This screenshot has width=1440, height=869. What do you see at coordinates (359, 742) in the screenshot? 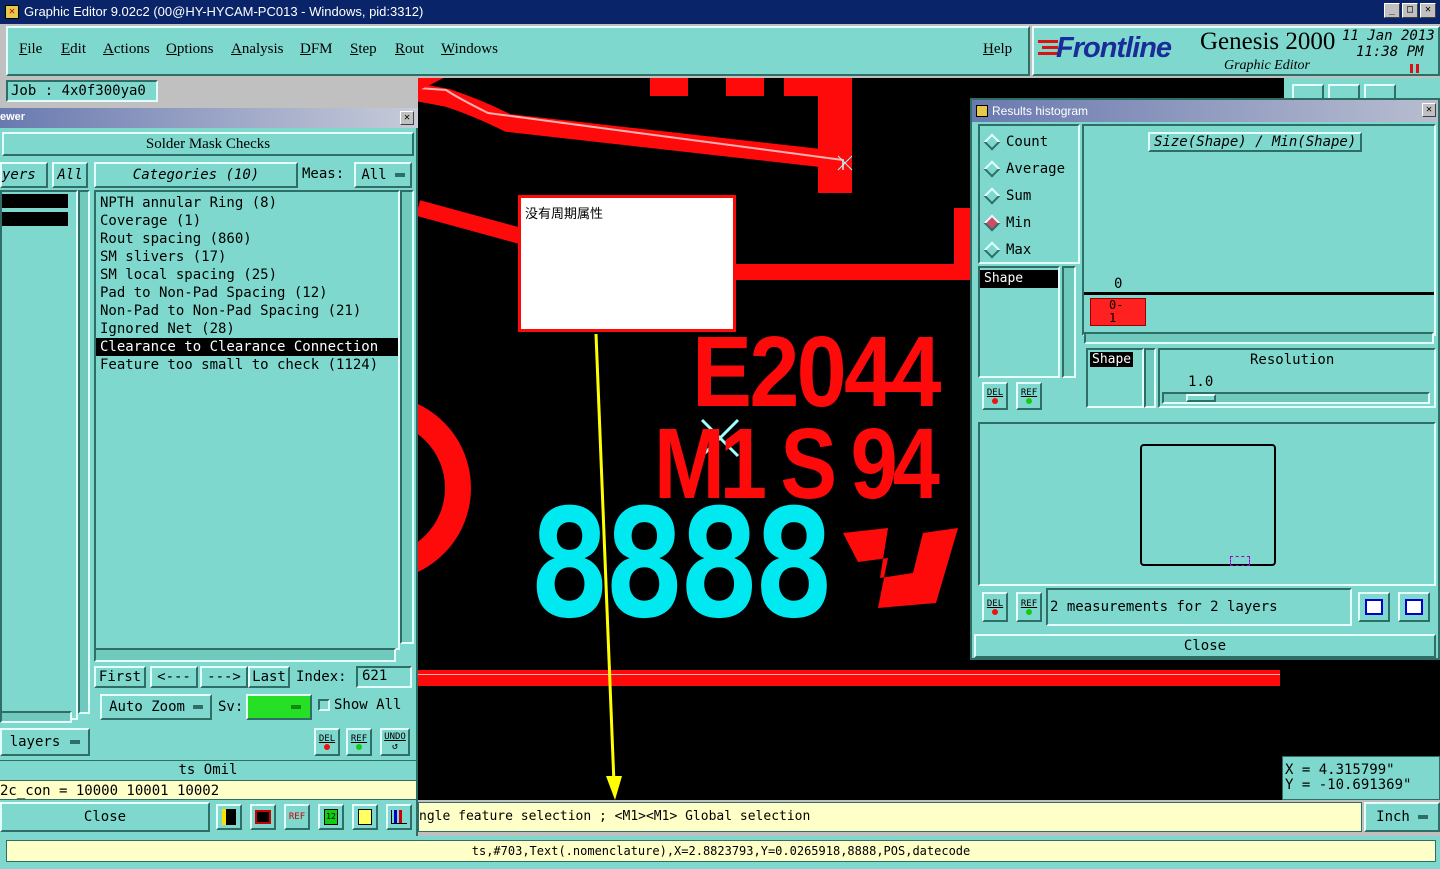
I see `ref-button: REF` at bounding box center [359, 742].